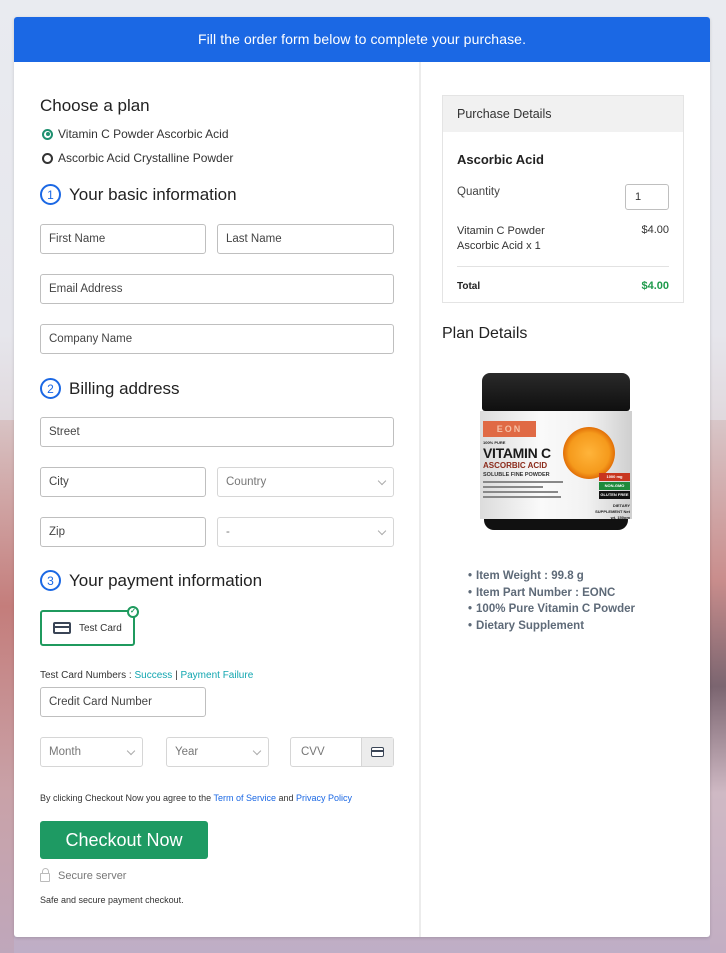  I want to click on test-card-label: Test Card, so click(100, 628).